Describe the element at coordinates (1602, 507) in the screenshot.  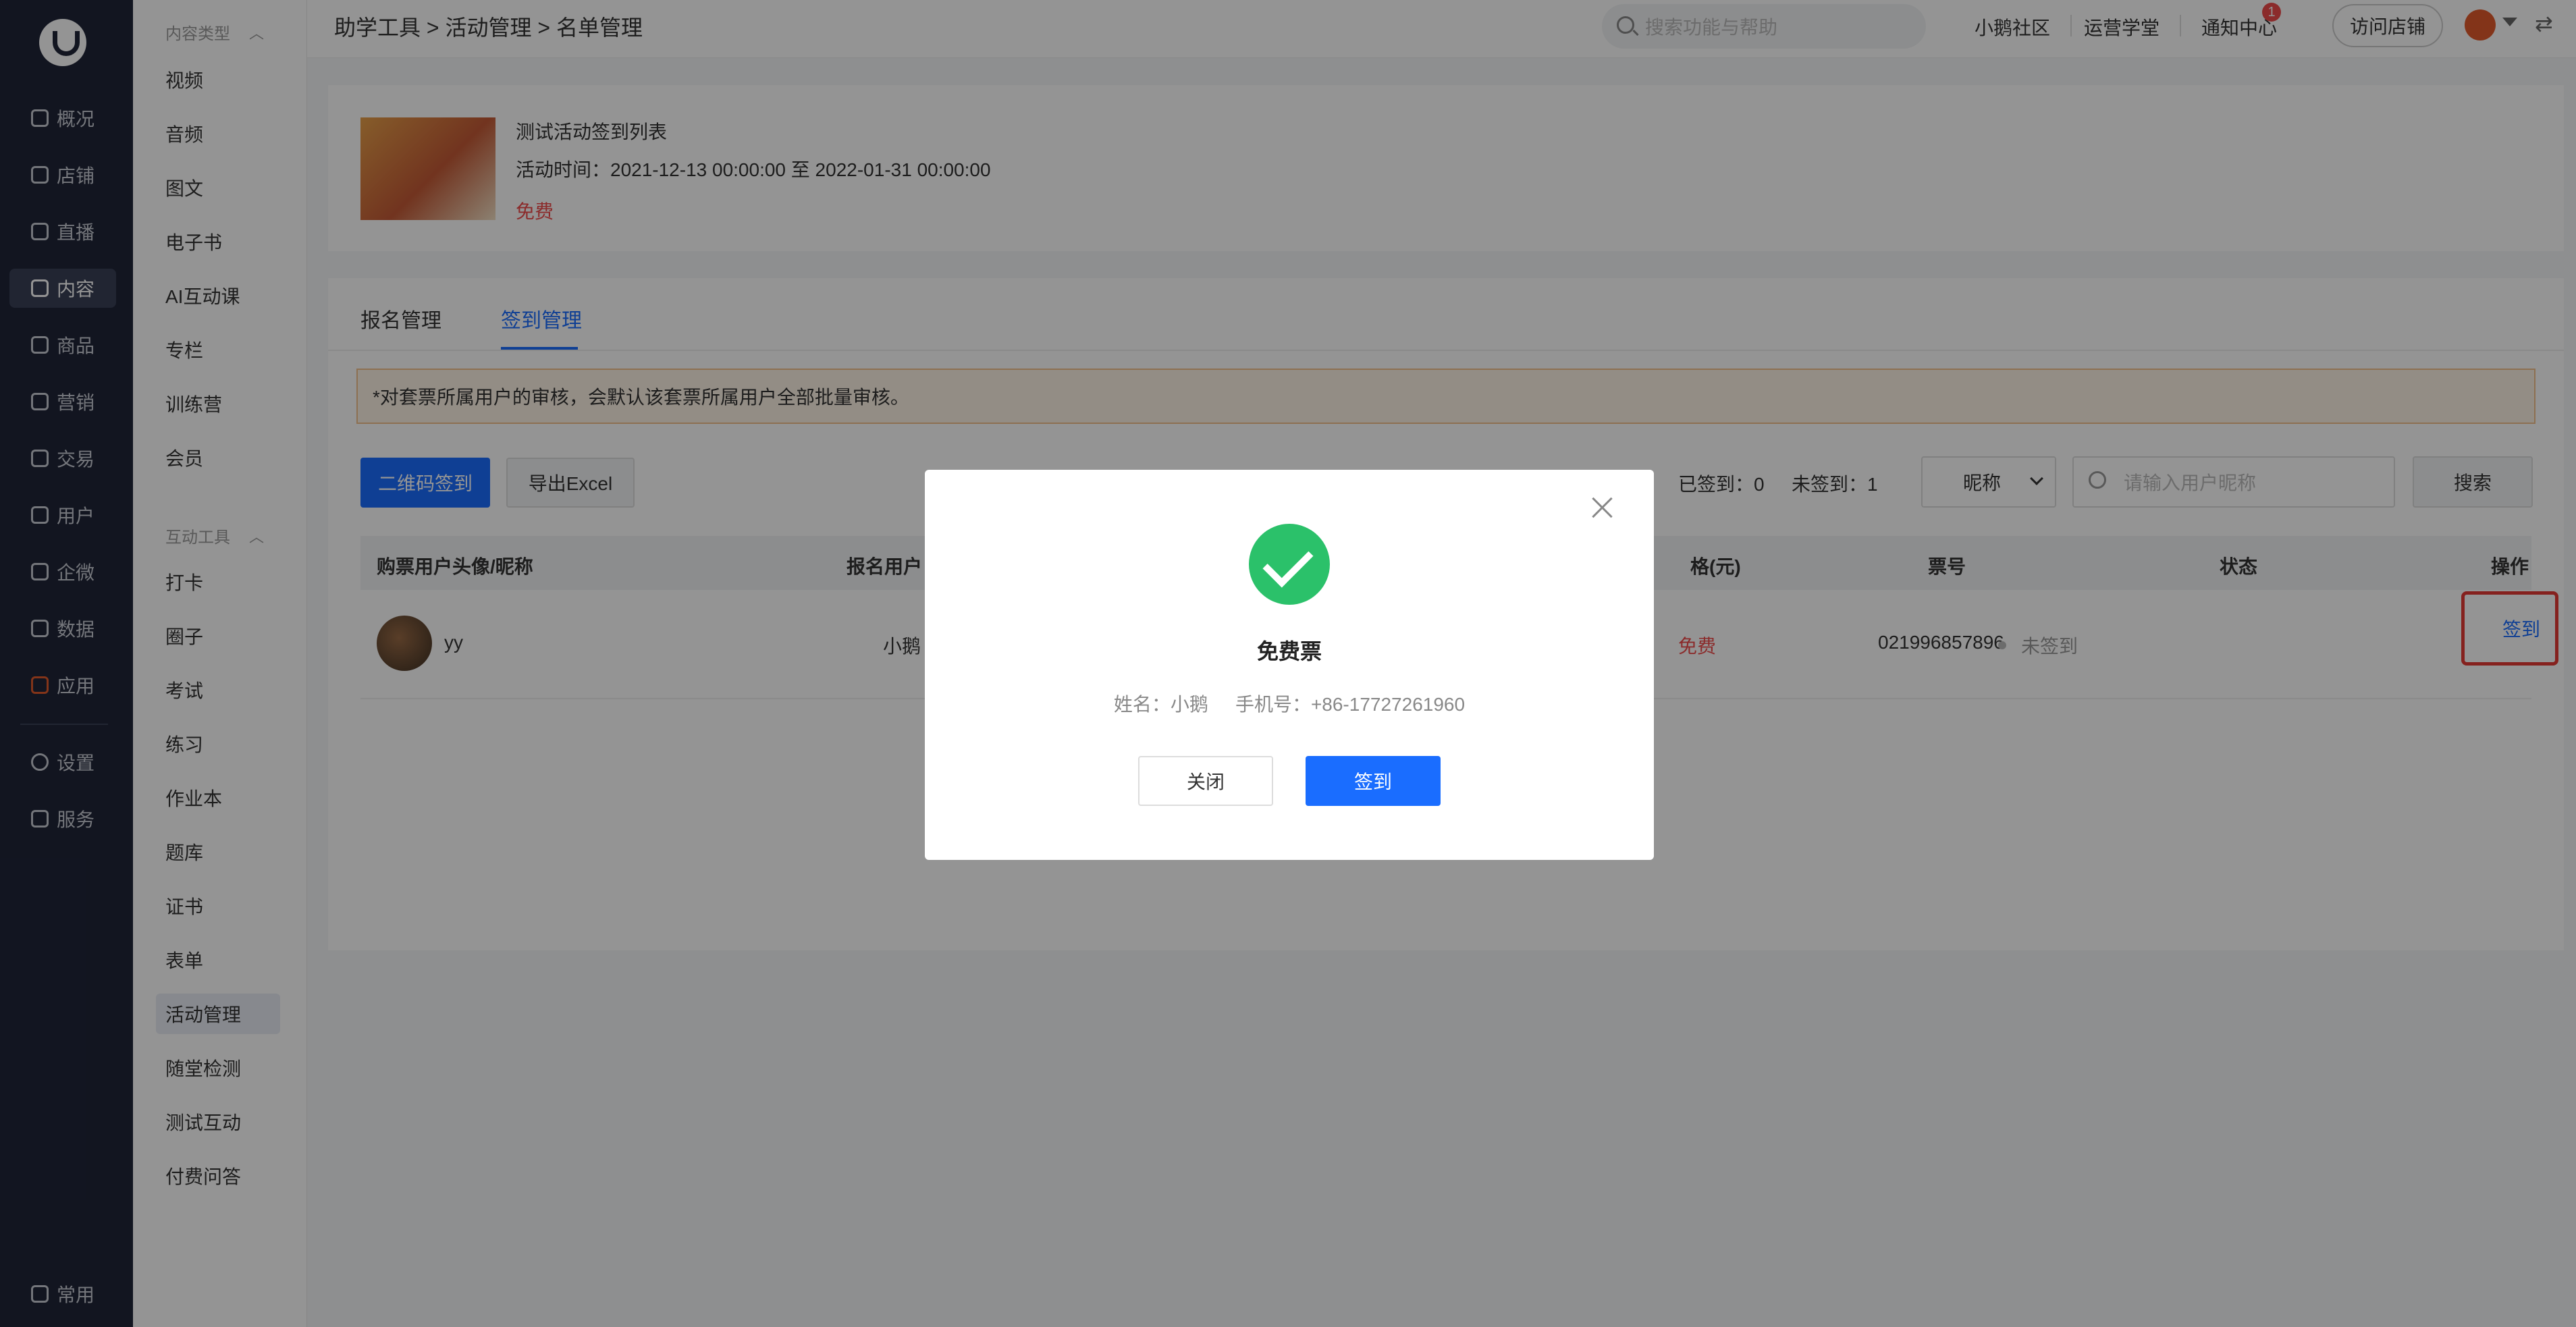
I see `close-icon` at that location.